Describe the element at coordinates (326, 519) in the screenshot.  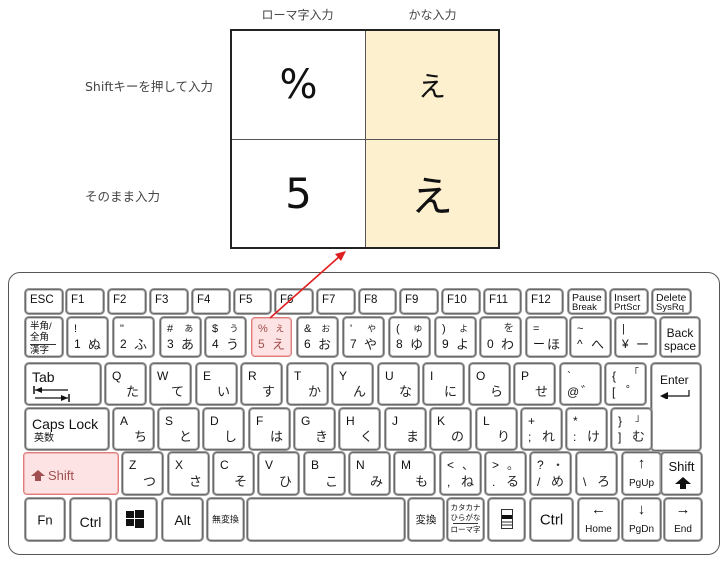
I see `key-space` at that location.